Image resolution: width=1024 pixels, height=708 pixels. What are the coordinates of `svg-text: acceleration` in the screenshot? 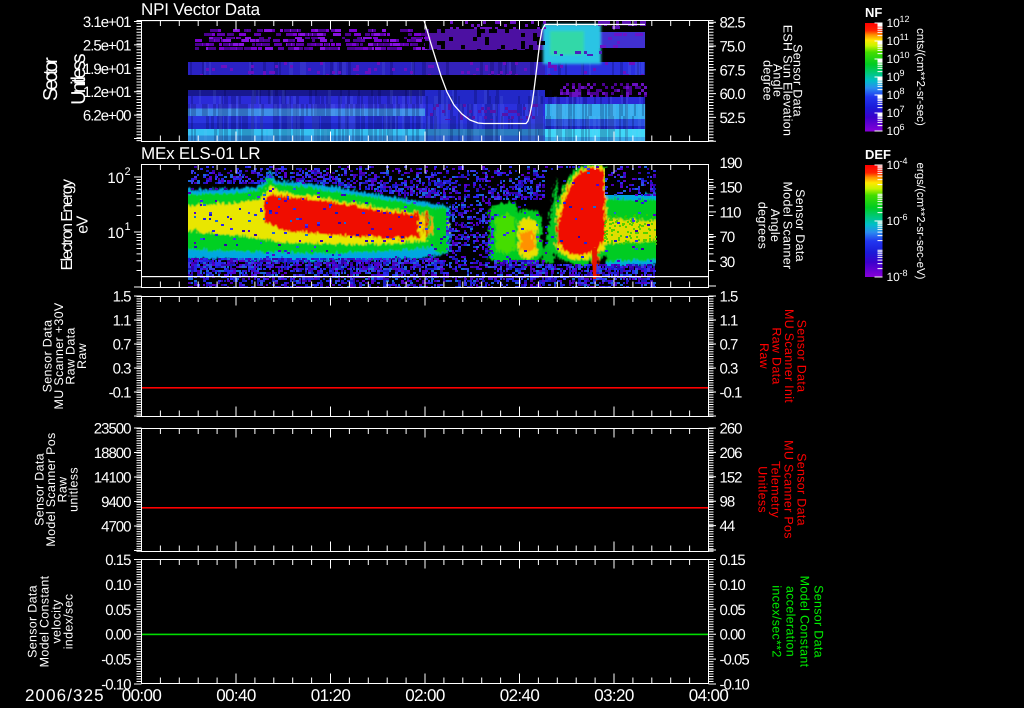 It's located at (791, 621).